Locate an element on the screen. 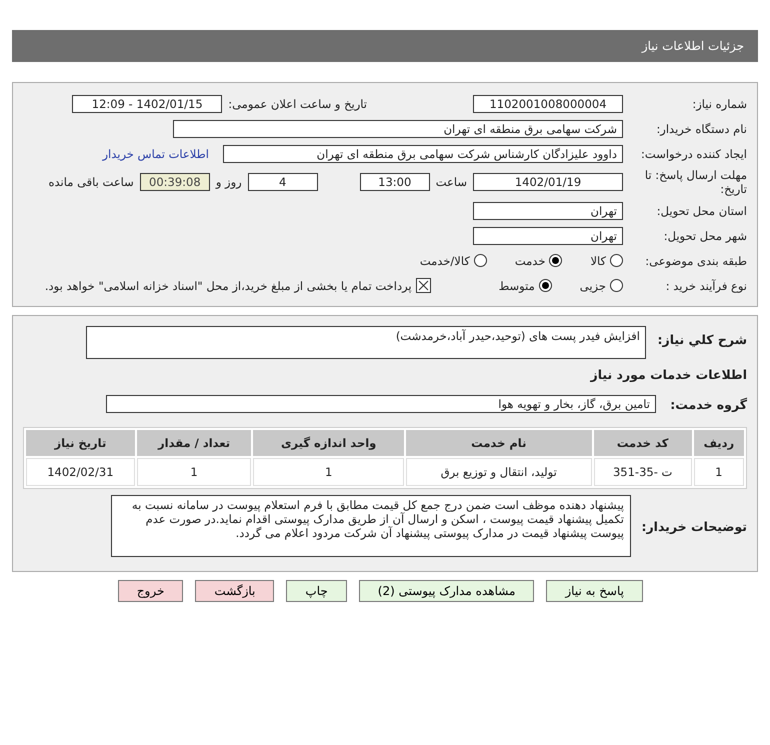 This screenshot has height=745, width=770. contact-link: اطلاعات تماس خریدار is located at coordinates (155, 153).